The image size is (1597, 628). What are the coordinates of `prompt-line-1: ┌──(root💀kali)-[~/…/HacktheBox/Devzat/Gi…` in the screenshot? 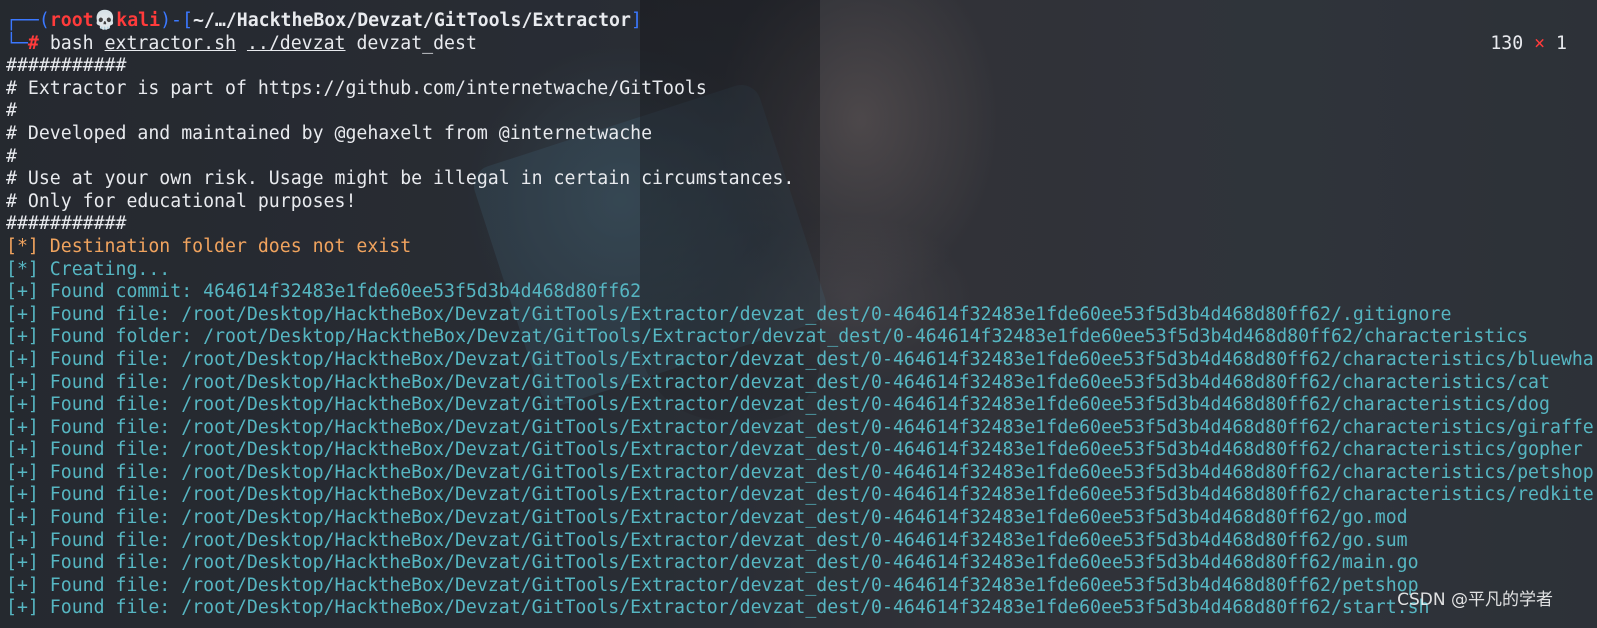 It's located at (801, 21).